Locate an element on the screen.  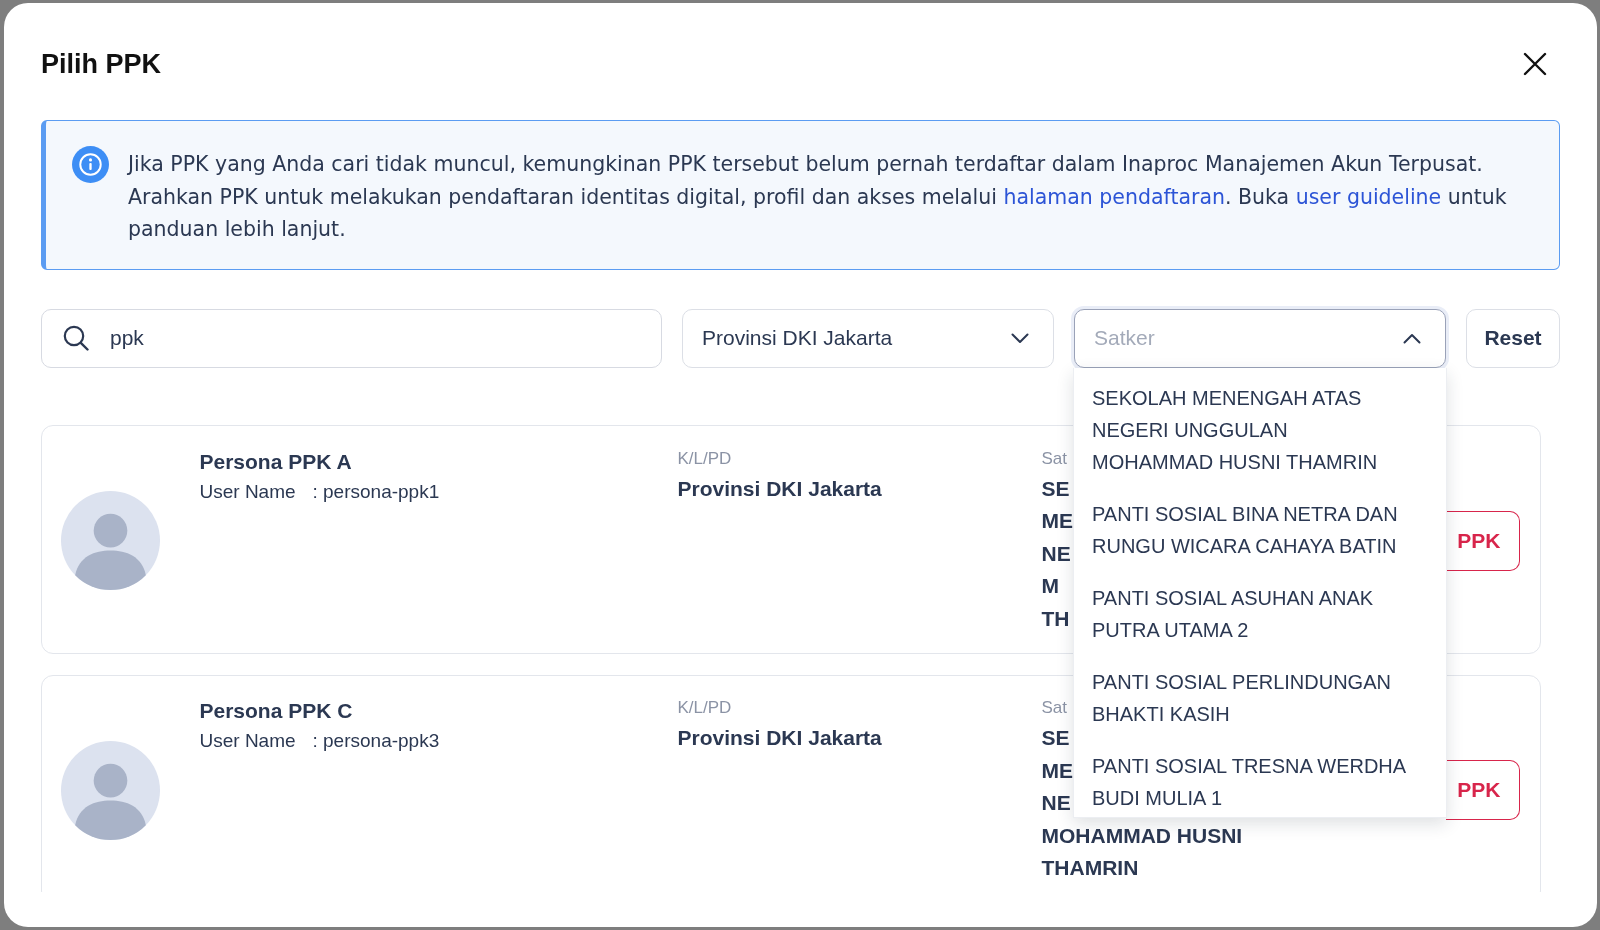
satker-value: MOHAMMAD HUSNI is located at coordinates (1142, 835).